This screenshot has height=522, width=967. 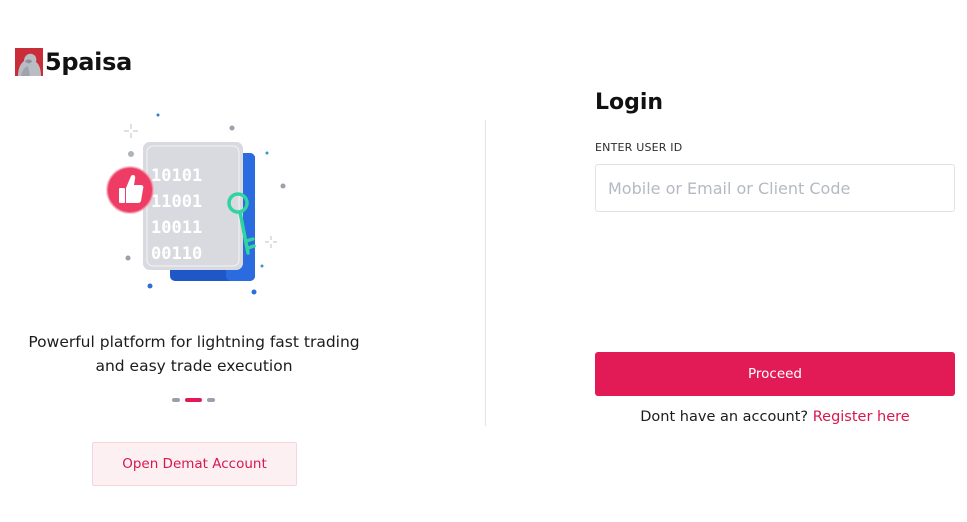 What do you see at coordinates (775, 188) in the screenshot?
I see `user-id-input` at bounding box center [775, 188].